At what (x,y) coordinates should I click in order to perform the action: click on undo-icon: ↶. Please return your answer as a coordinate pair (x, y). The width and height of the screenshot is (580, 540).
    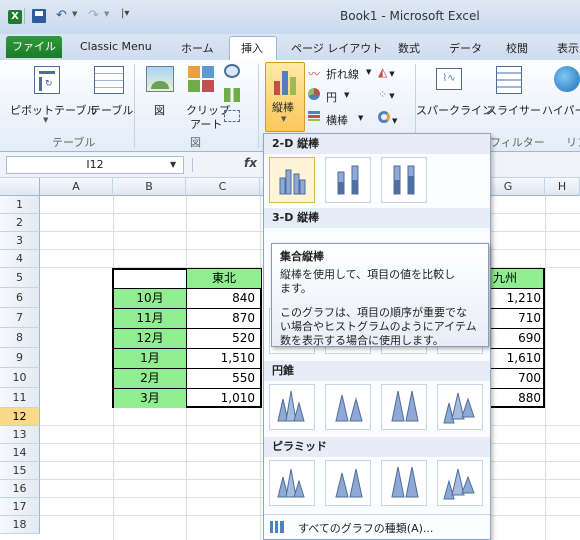
    Looking at the image, I should click on (63, 16).